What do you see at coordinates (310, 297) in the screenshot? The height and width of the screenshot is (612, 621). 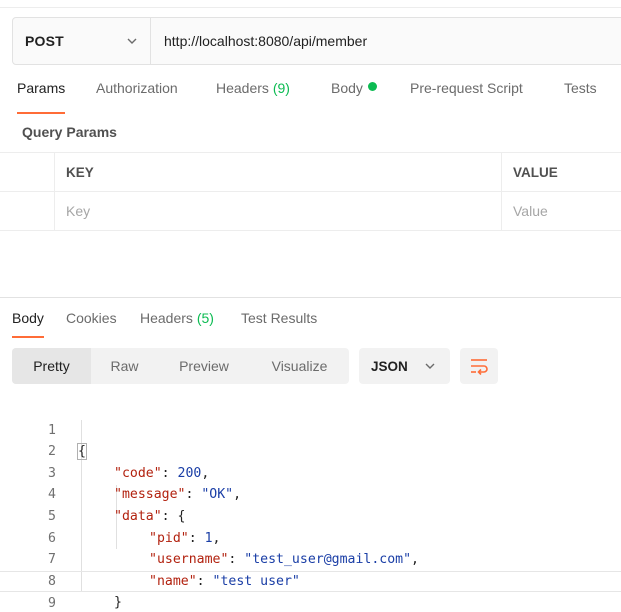 I see `pane-divider` at bounding box center [310, 297].